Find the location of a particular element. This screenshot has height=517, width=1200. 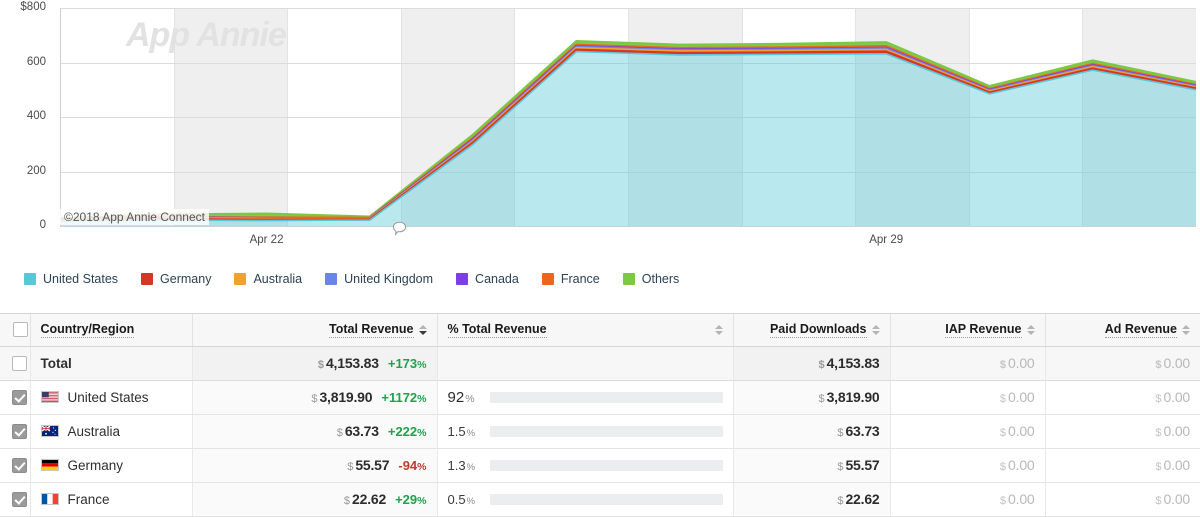

legend-item-label: Australia is located at coordinates (278, 279).